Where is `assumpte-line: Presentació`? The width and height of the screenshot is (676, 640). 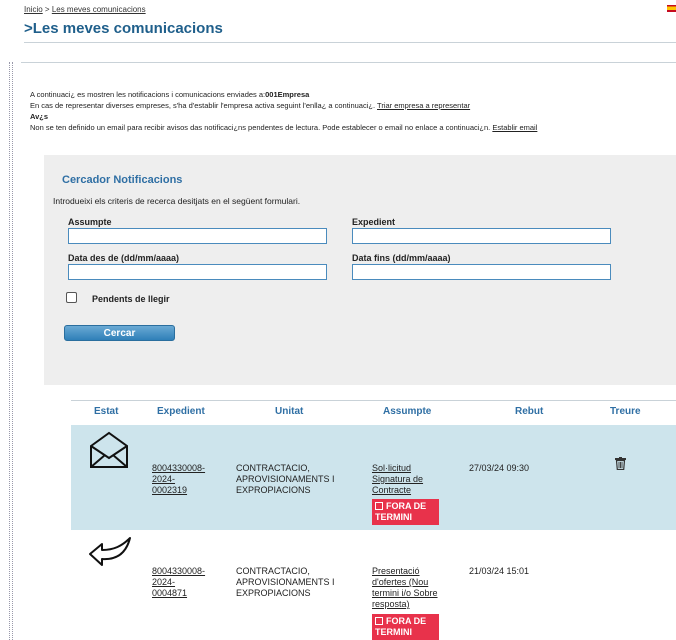 assumpte-line: Presentació is located at coordinates (396, 571).